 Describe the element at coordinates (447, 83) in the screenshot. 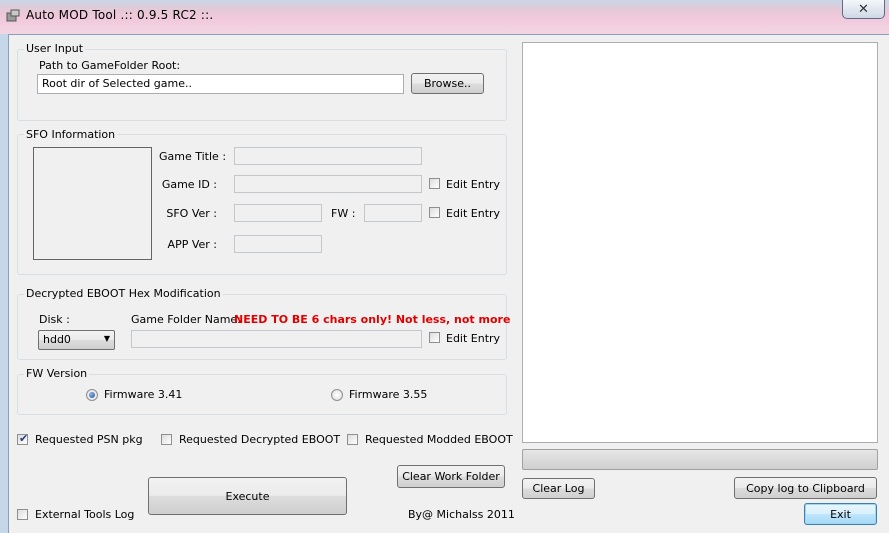

I see `browse-button: Browse..` at that location.